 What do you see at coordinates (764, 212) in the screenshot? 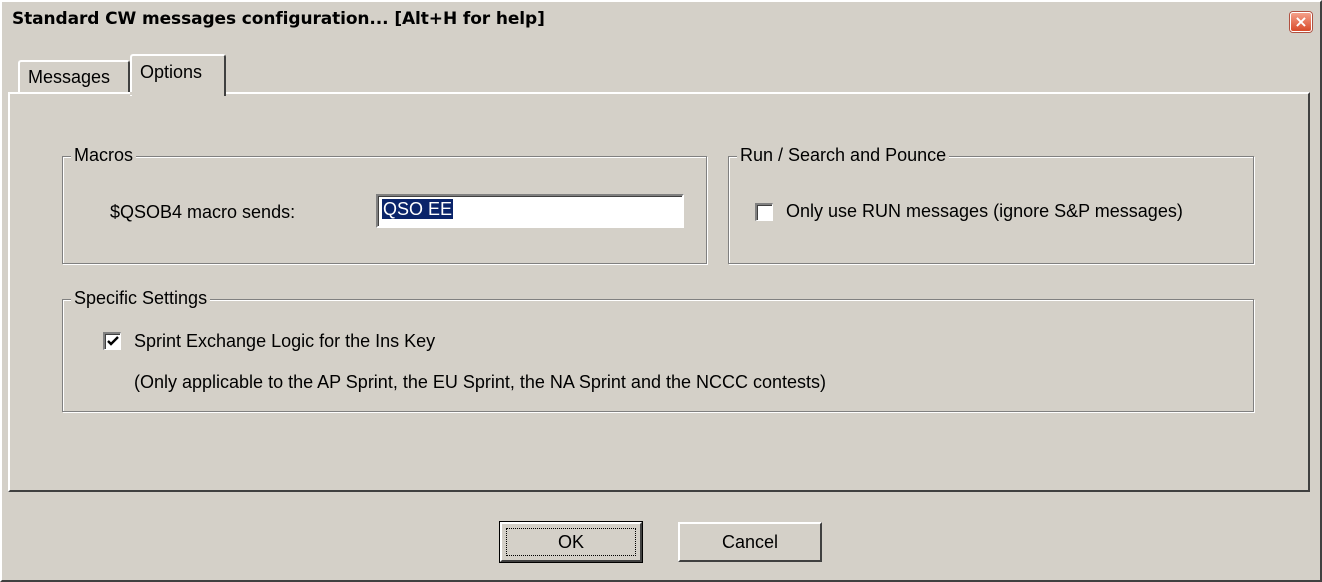
I see `only-run-checkbox` at bounding box center [764, 212].